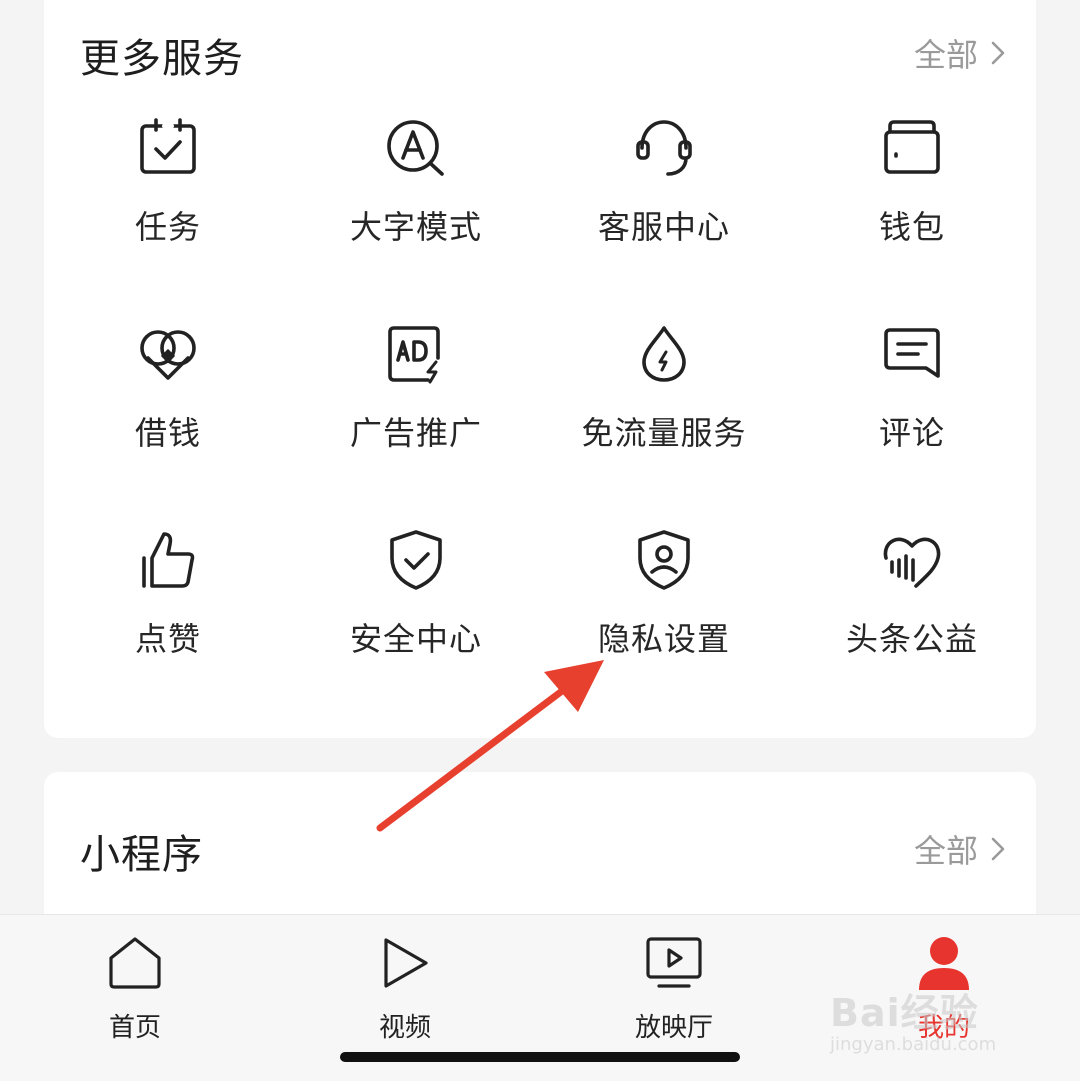 This screenshot has width=1080, height=1081. Describe the element at coordinates (943, 1028) in the screenshot. I see `tab-label: 我的` at that location.